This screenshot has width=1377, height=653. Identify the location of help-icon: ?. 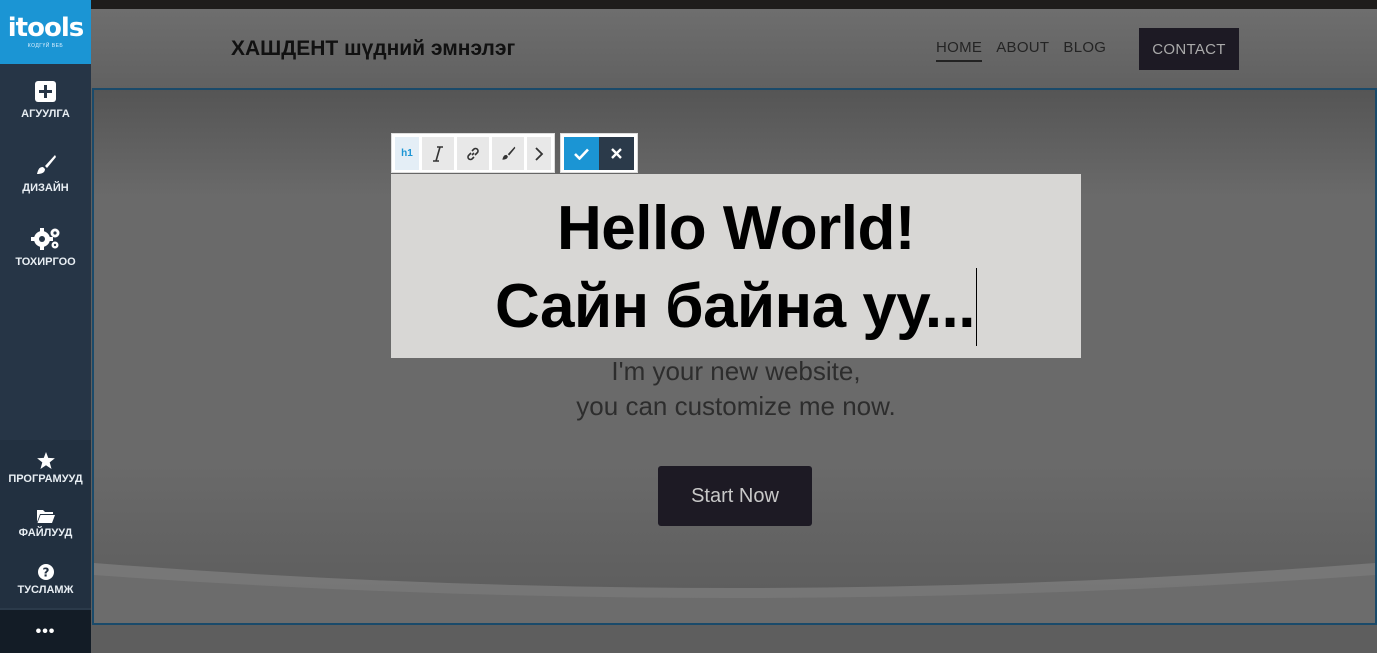
(45, 572).